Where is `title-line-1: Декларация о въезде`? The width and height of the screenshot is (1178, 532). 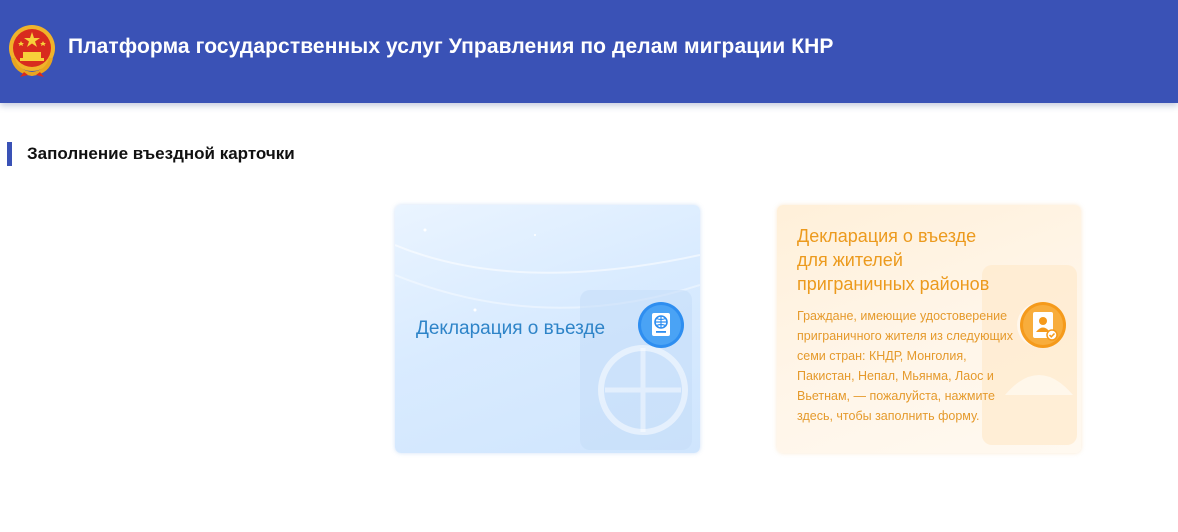 title-line-1: Декларация о въезде is located at coordinates (887, 236).